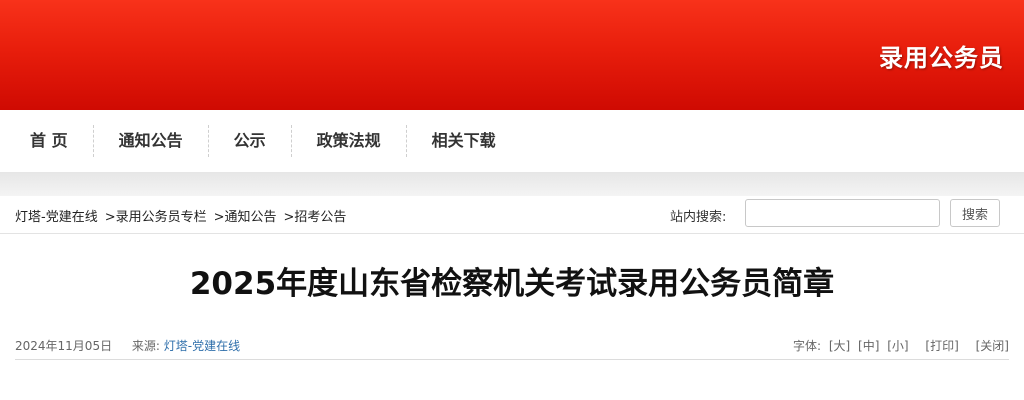 The image size is (1024, 400). What do you see at coordinates (512, 215) in the screenshot?
I see `breadcrumb-bar: 灯塔-党建在线 >录用公务员专栏 >通知公告 >招考公告 站内搜索: 搜索` at bounding box center [512, 215].